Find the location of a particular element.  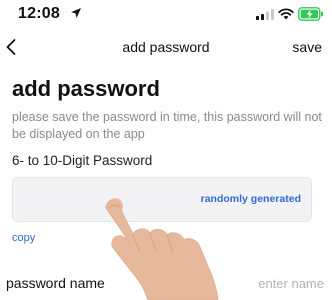

password-field: randomly generated is located at coordinates (162, 199).